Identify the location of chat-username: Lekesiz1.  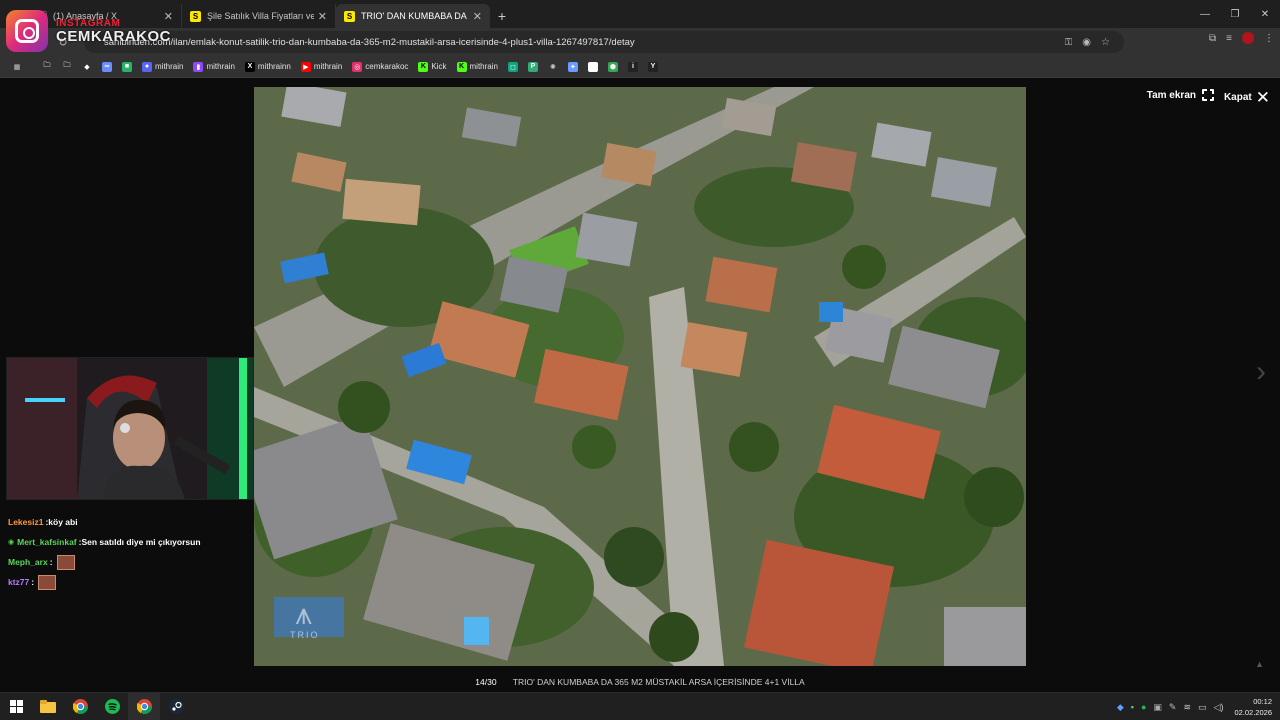
(25, 522).